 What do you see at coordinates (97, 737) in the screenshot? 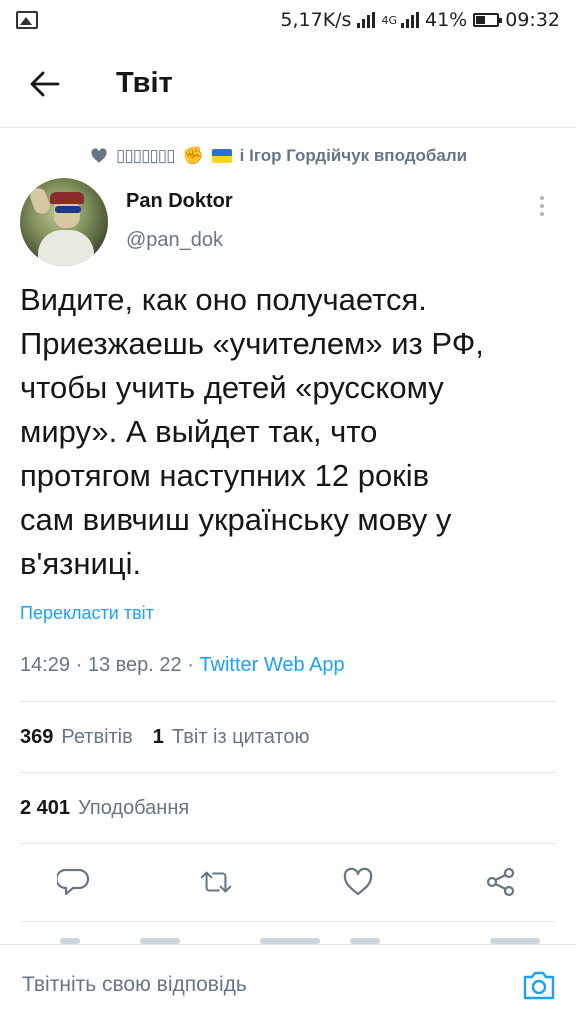
I see `retweets-label: Ретвітів` at bounding box center [97, 737].